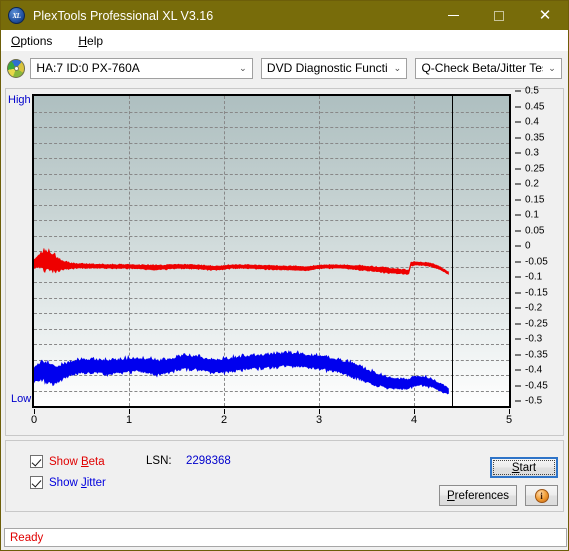  I want to click on minimize-button, so click(453, 15).